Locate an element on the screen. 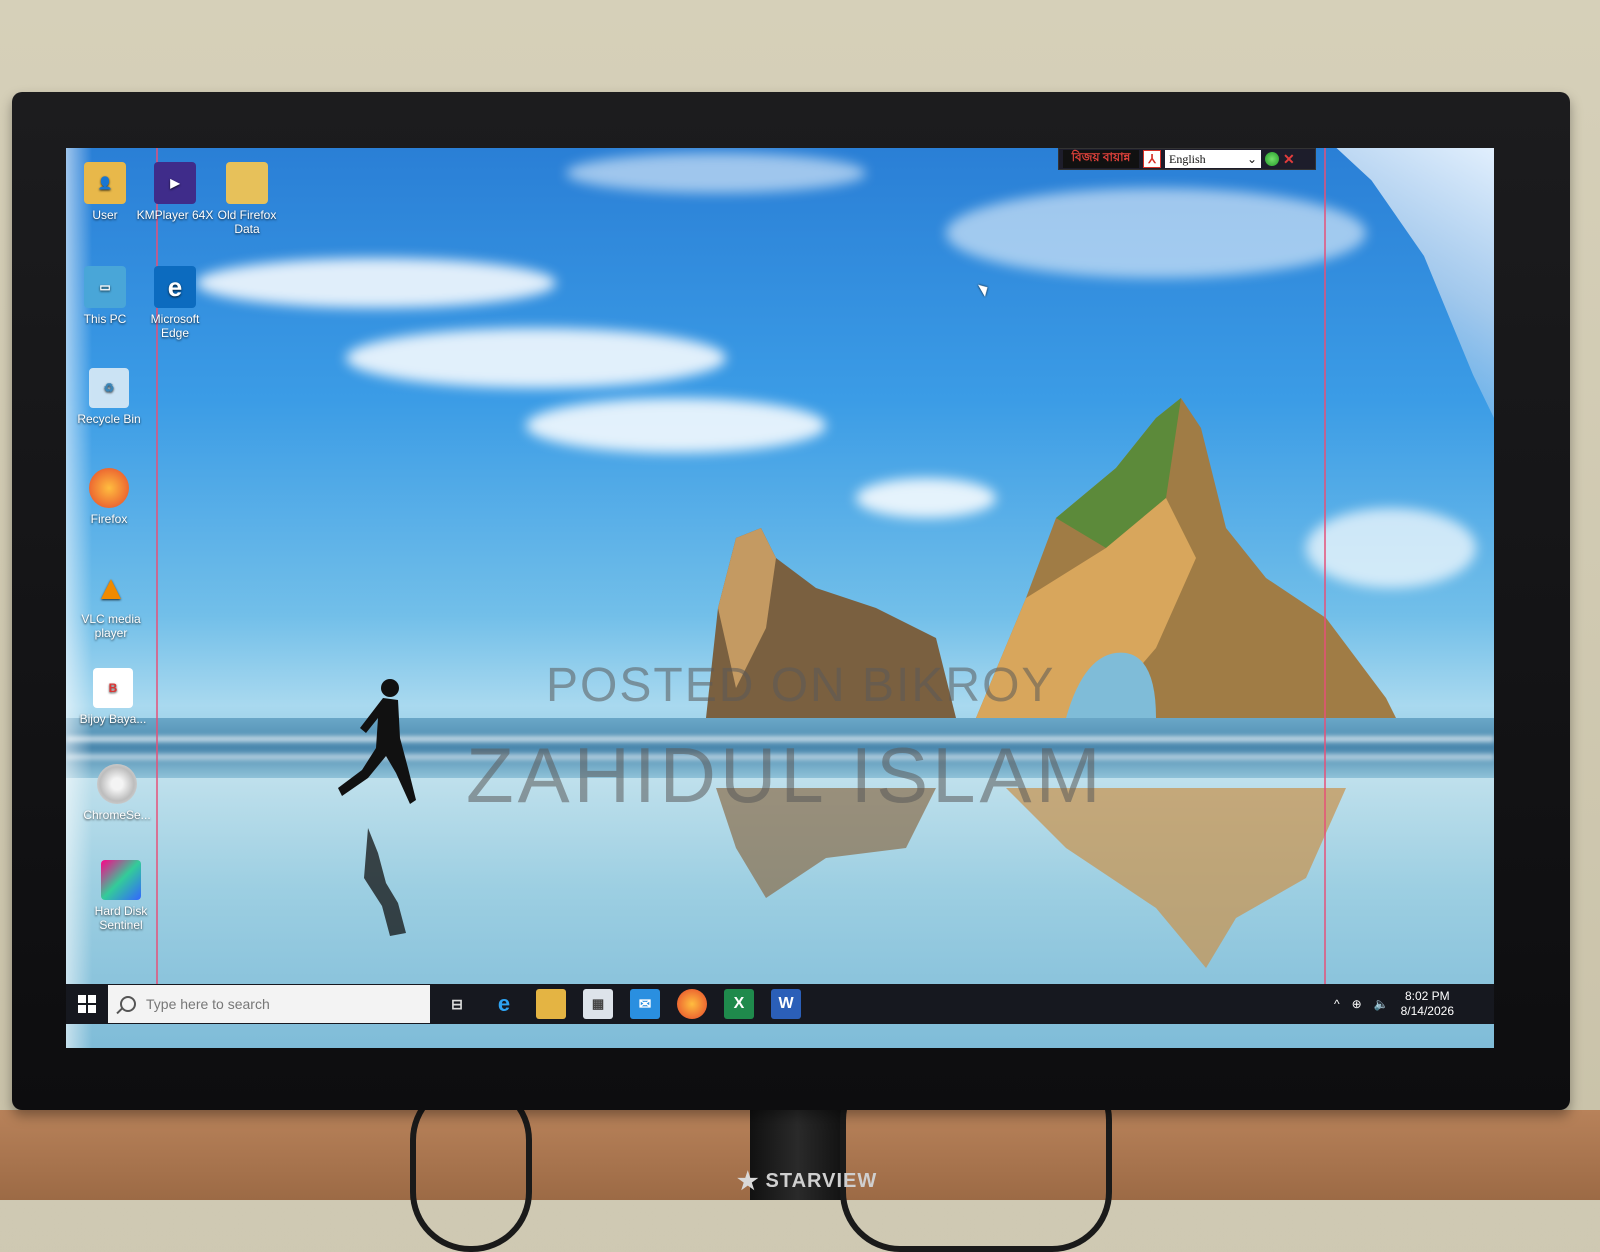 The width and height of the screenshot is (1600, 1252). desktop-icon-edge: e Microsoft Edge is located at coordinates (175, 303).